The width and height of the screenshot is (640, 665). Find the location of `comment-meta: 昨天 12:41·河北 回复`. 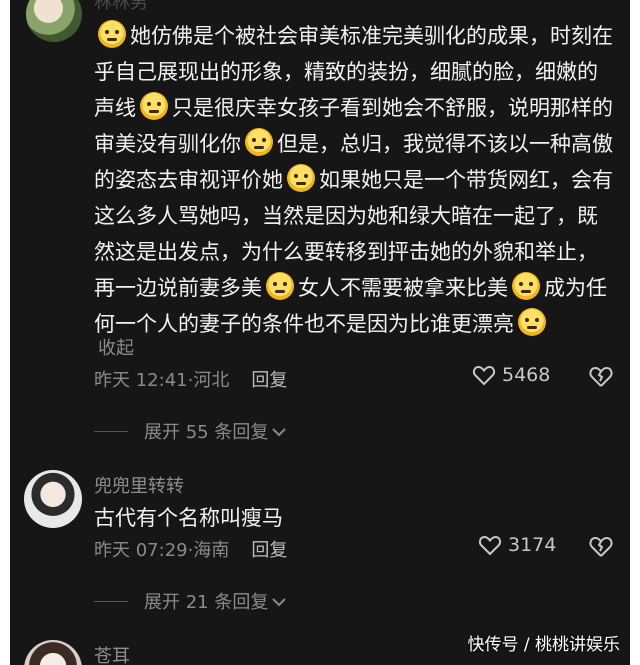

comment-meta: 昨天 12:41·河北 回复 is located at coordinates (190, 379).